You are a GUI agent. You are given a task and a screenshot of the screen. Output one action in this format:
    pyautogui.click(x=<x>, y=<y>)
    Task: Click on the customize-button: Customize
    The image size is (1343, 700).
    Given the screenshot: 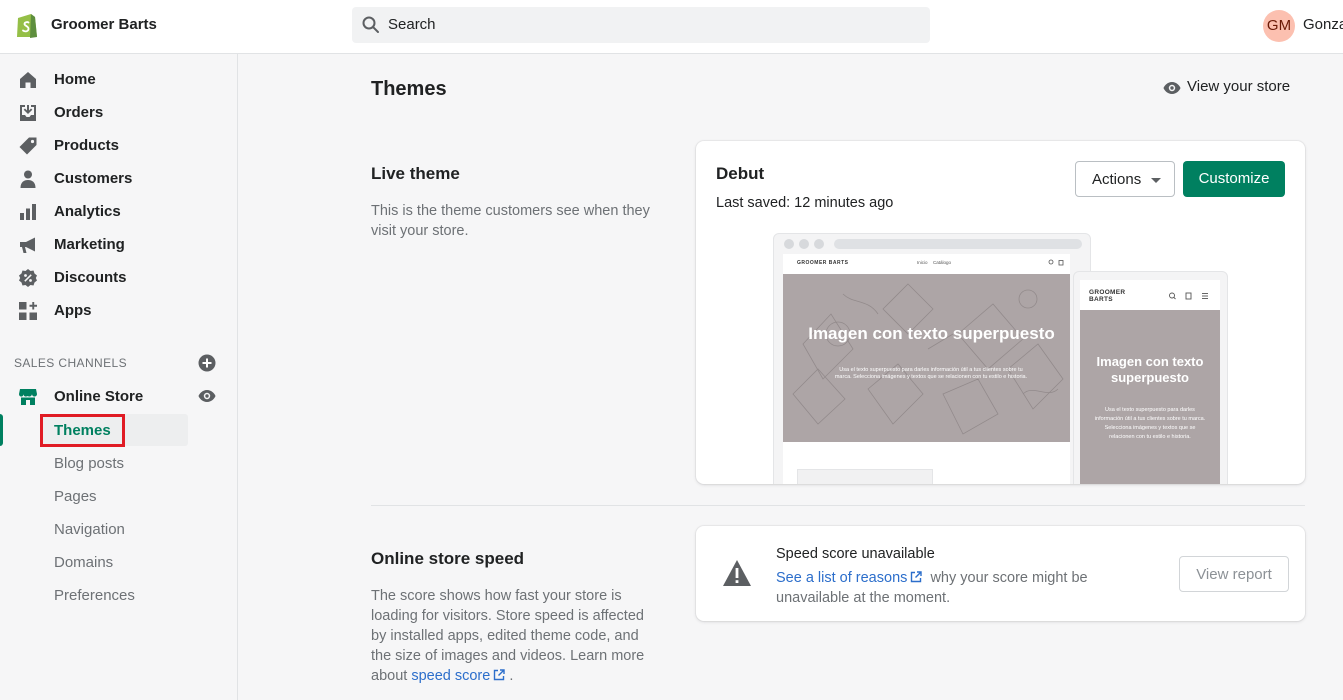 What is the action you would take?
    pyautogui.click(x=1234, y=179)
    